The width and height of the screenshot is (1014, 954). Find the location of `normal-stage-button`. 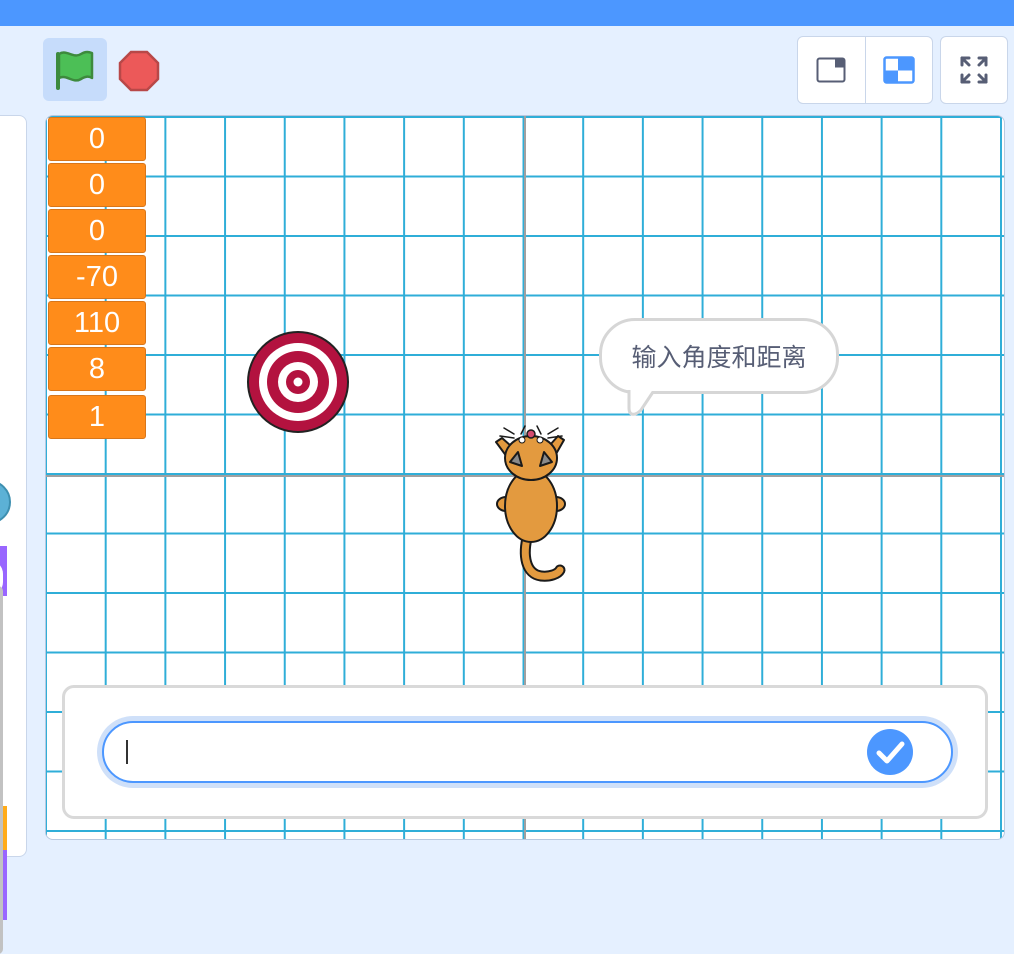

normal-stage-button is located at coordinates (899, 70).